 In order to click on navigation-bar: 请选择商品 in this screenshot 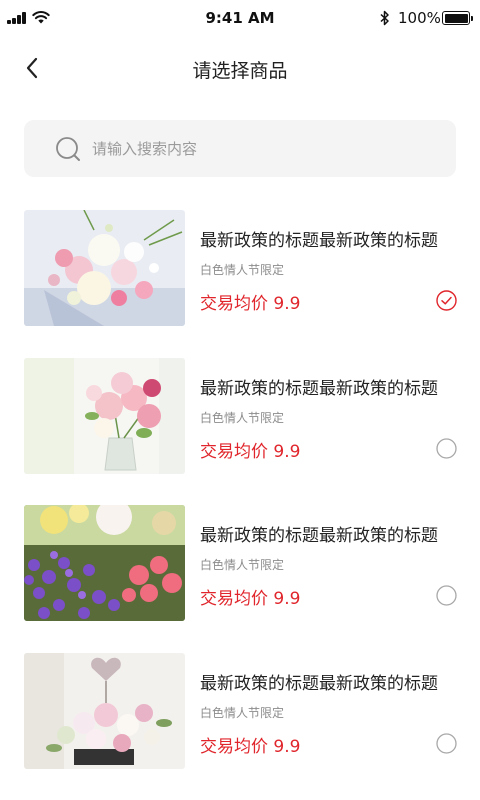, I will do `click(240, 68)`.